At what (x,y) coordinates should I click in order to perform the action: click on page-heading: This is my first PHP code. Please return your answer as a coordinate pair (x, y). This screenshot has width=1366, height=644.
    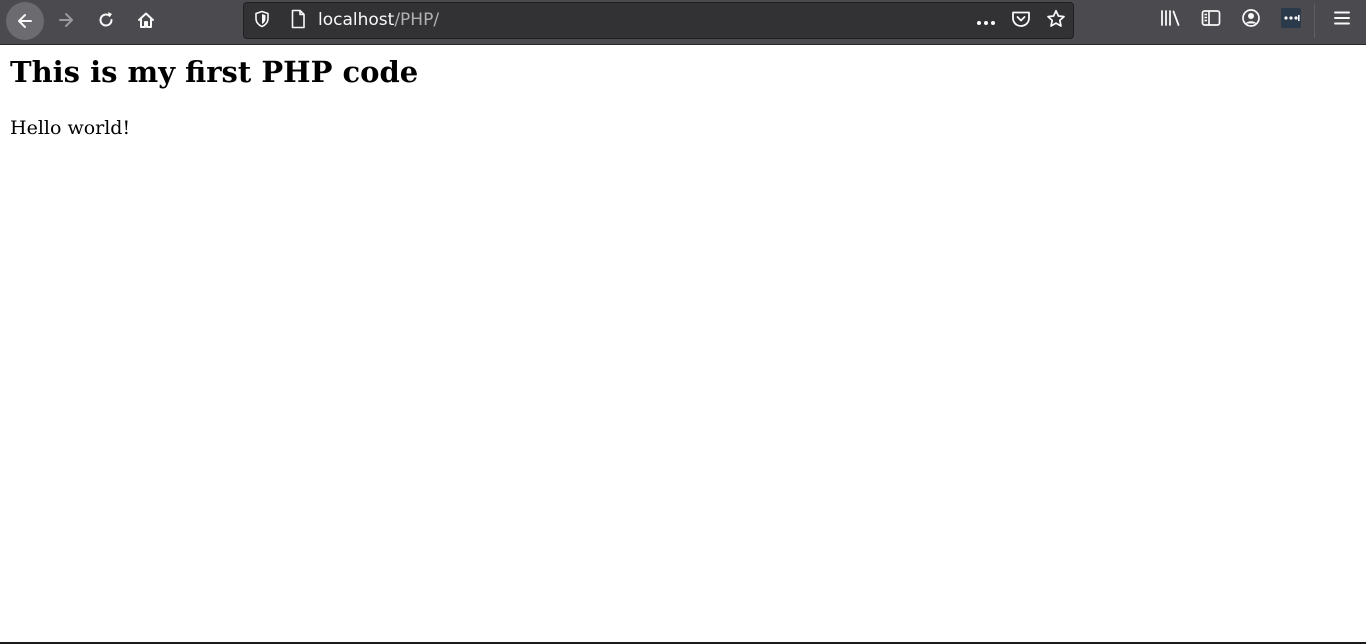
    Looking at the image, I should click on (214, 72).